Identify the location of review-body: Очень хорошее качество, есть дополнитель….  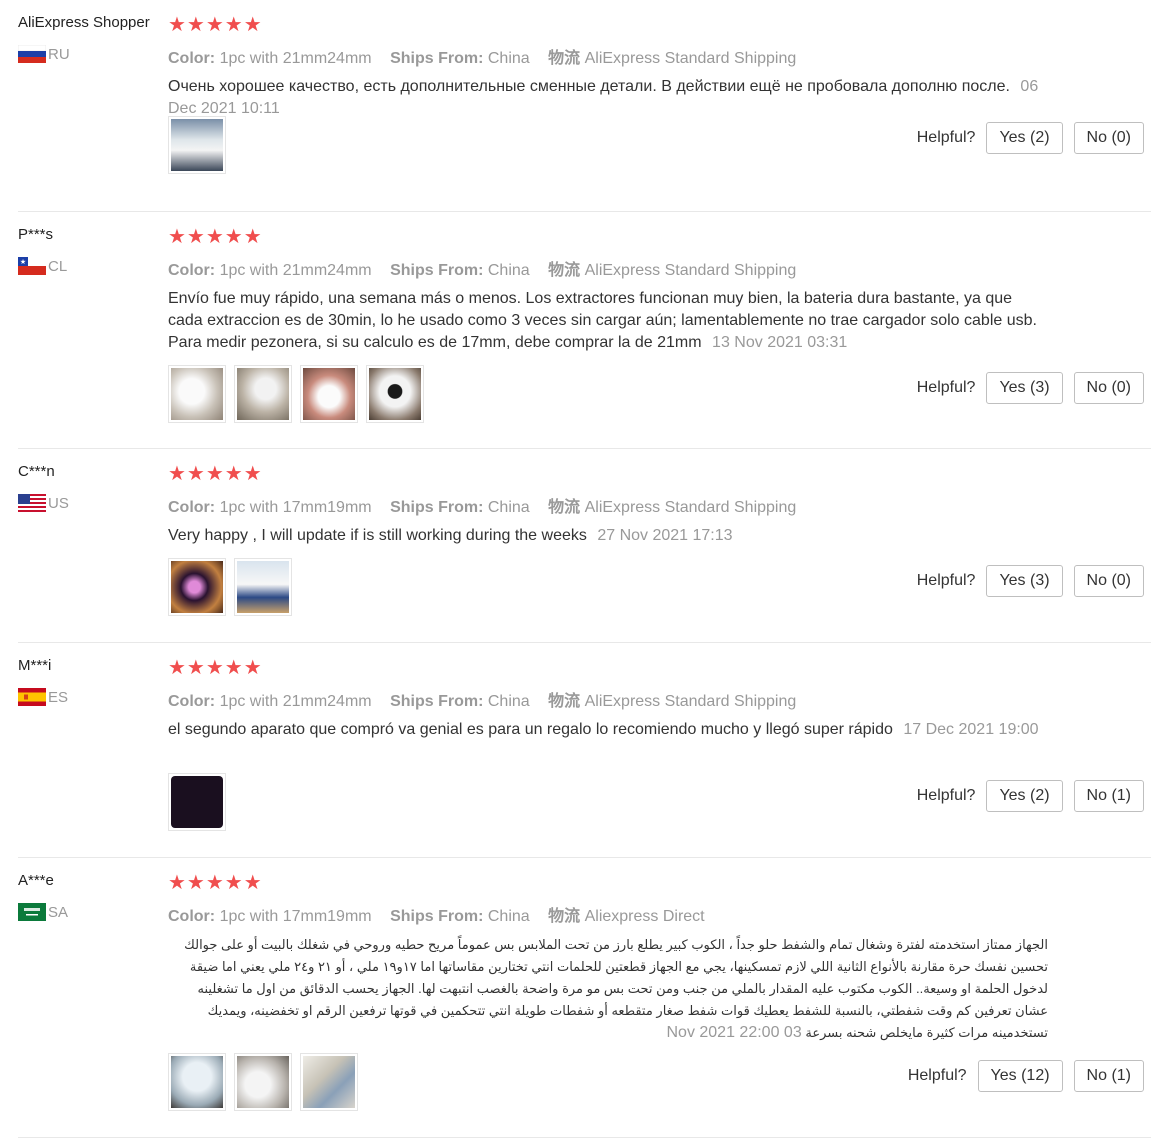
(589, 86).